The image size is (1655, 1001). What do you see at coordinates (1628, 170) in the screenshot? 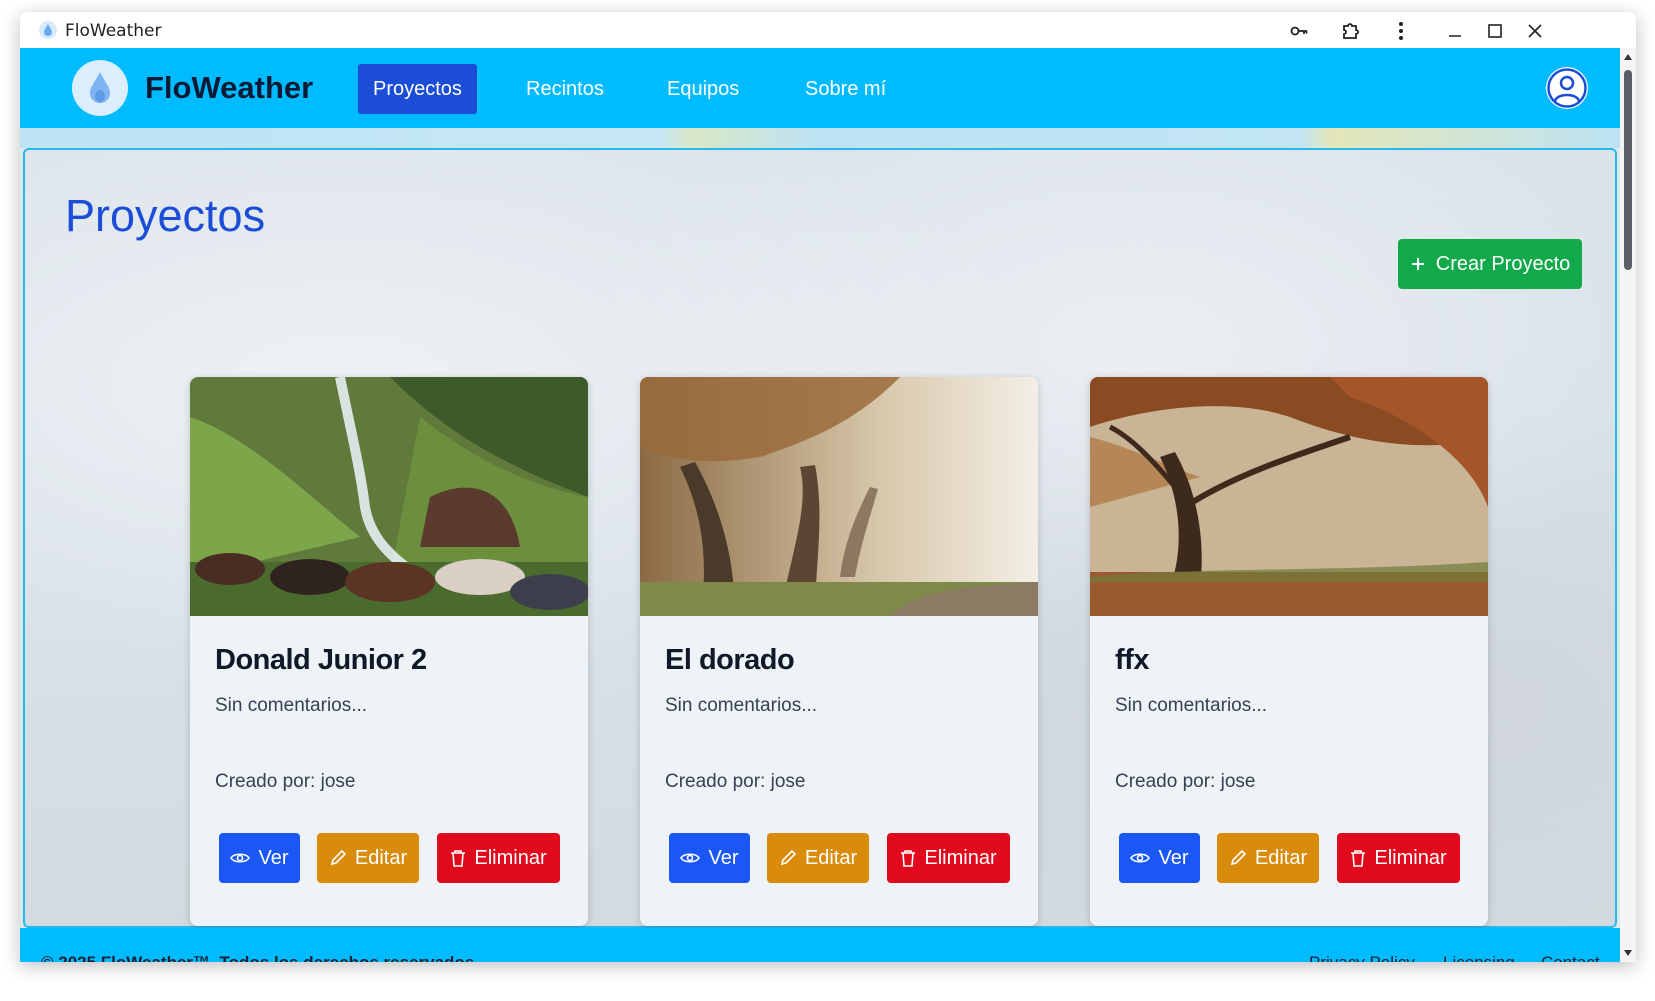
I see `scrollbar-thumb` at bounding box center [1628, 170].